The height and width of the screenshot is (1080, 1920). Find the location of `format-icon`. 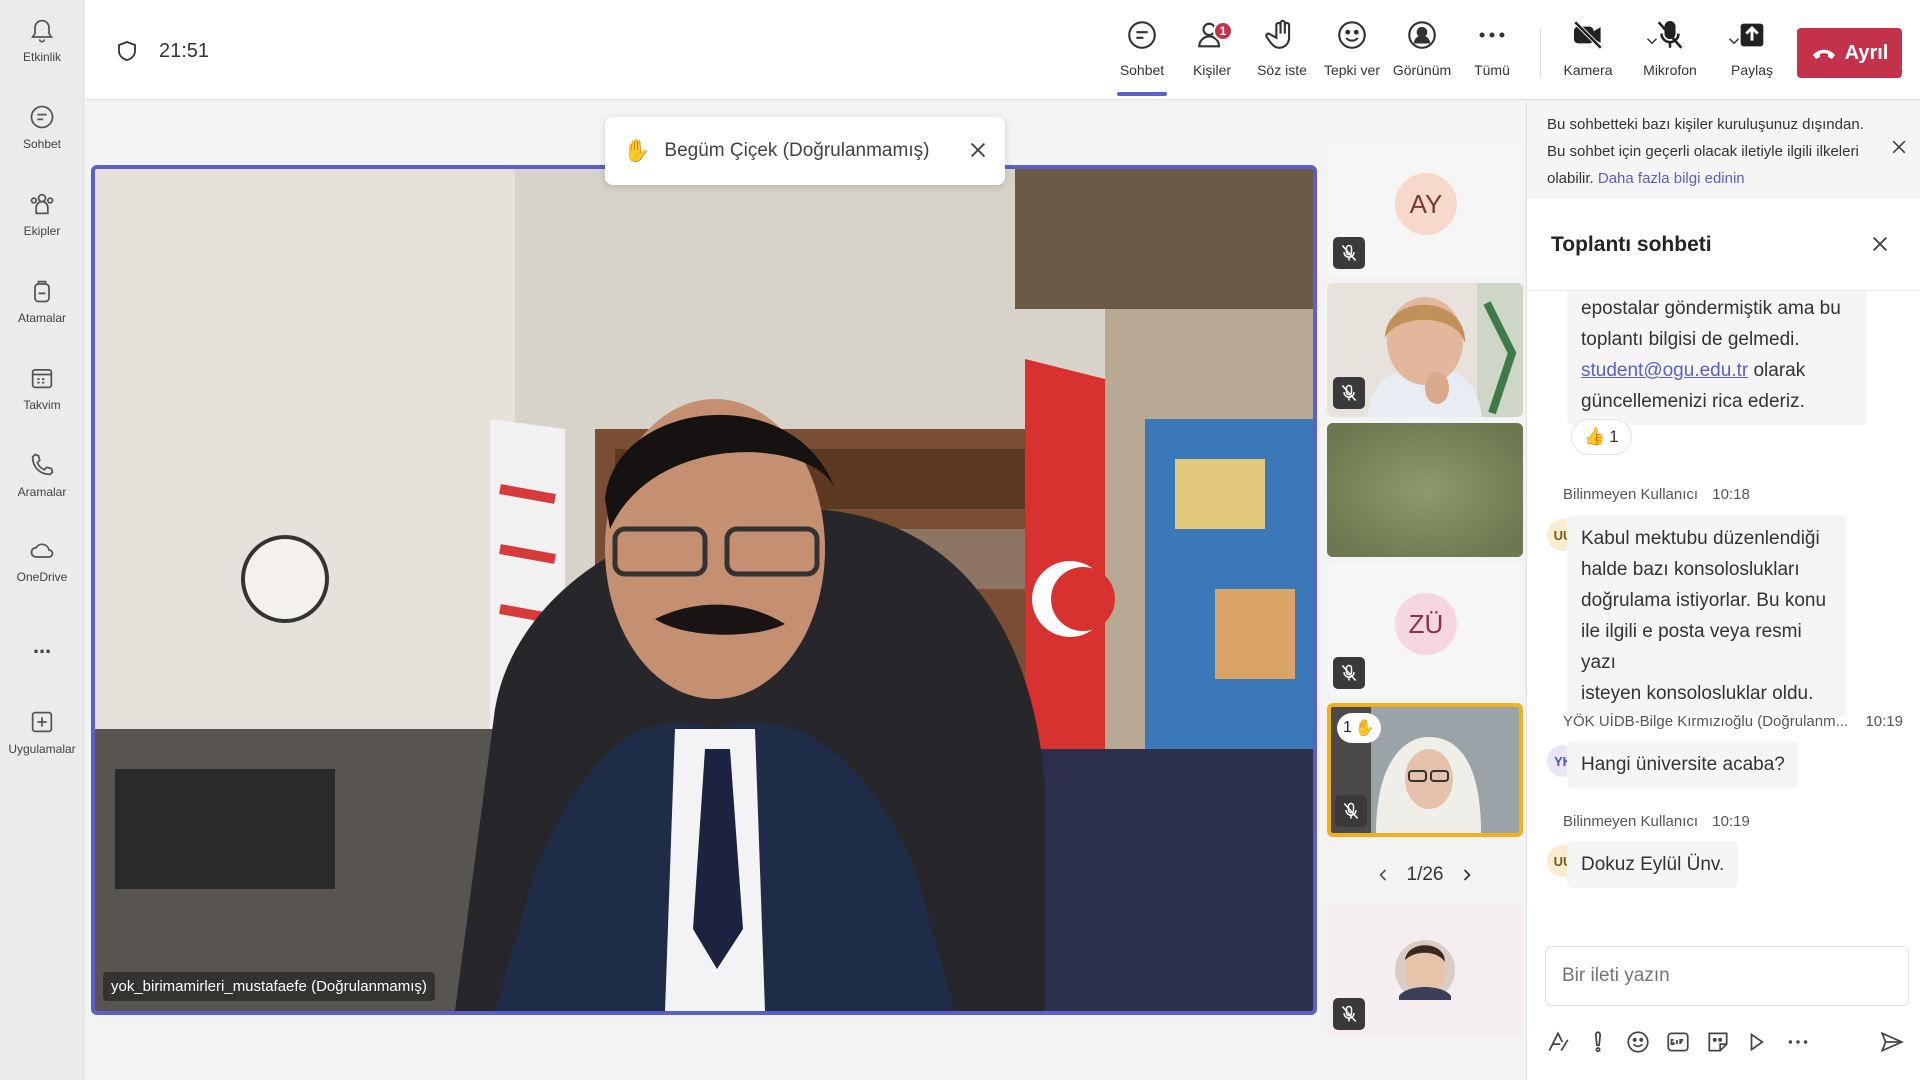

format-icon is located at coordinates (1558, 1042).